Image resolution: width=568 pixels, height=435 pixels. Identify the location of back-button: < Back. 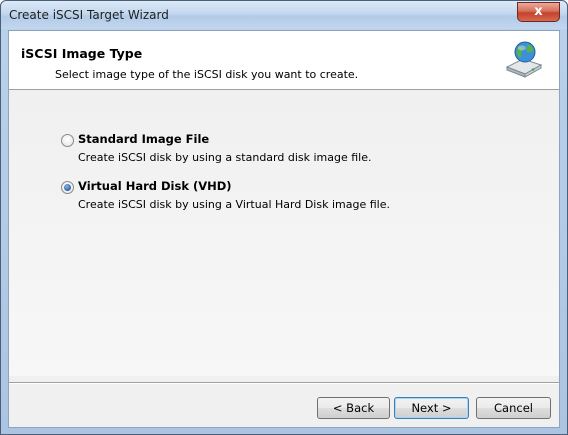
(353, 408).